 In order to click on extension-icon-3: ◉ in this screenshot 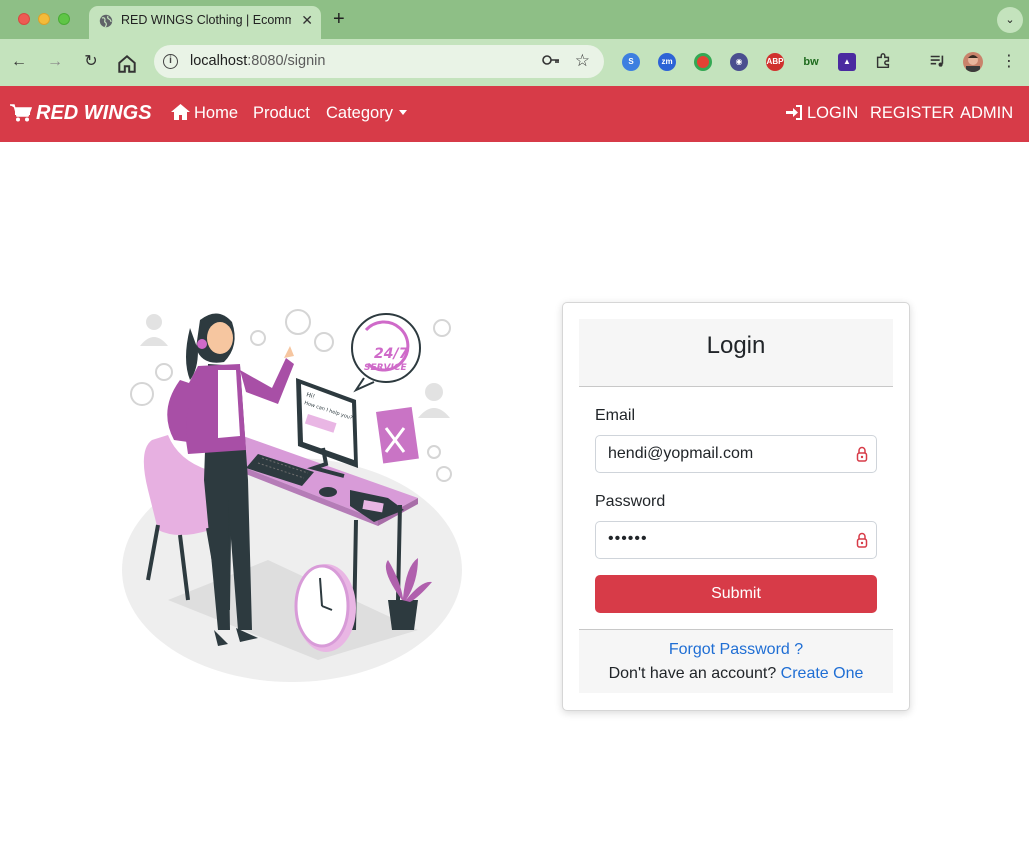, I will do `click(739, 62)`.